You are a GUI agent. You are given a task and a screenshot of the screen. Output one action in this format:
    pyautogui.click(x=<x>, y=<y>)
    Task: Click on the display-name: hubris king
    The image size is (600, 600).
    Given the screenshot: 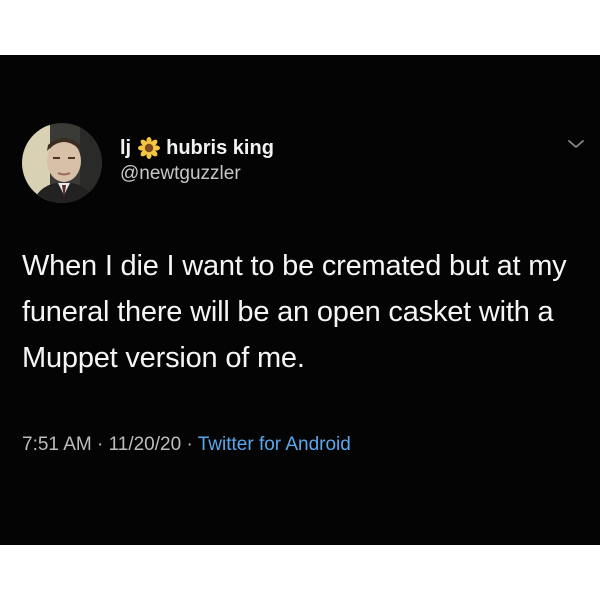 What is the action you would take?
    pyautogui.click(x=220, y=148)
    